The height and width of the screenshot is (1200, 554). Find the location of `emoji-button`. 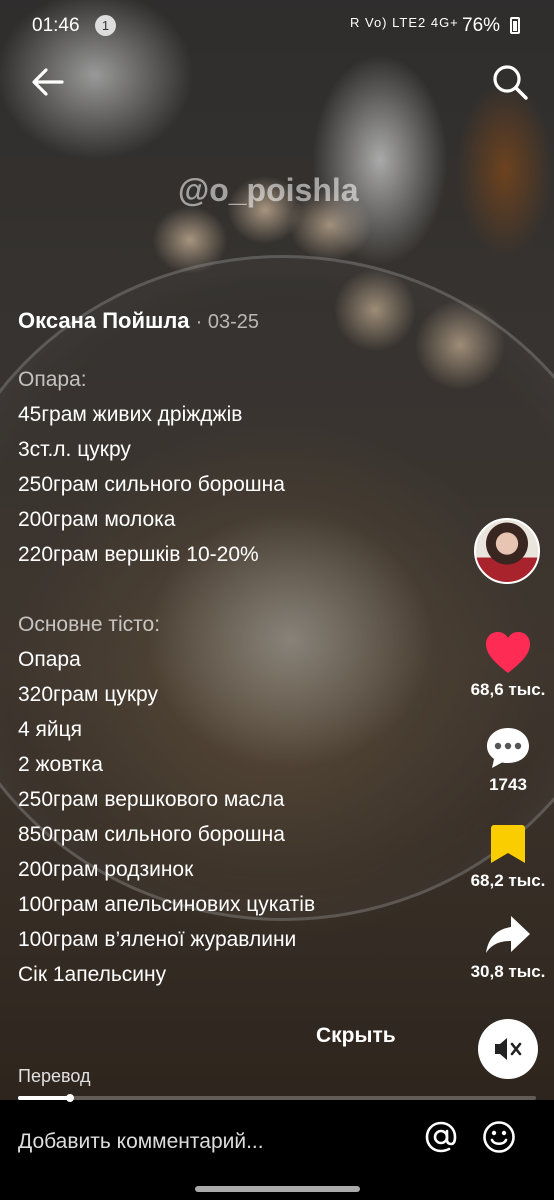

emoji-button is located at coordinates (499, 1137).